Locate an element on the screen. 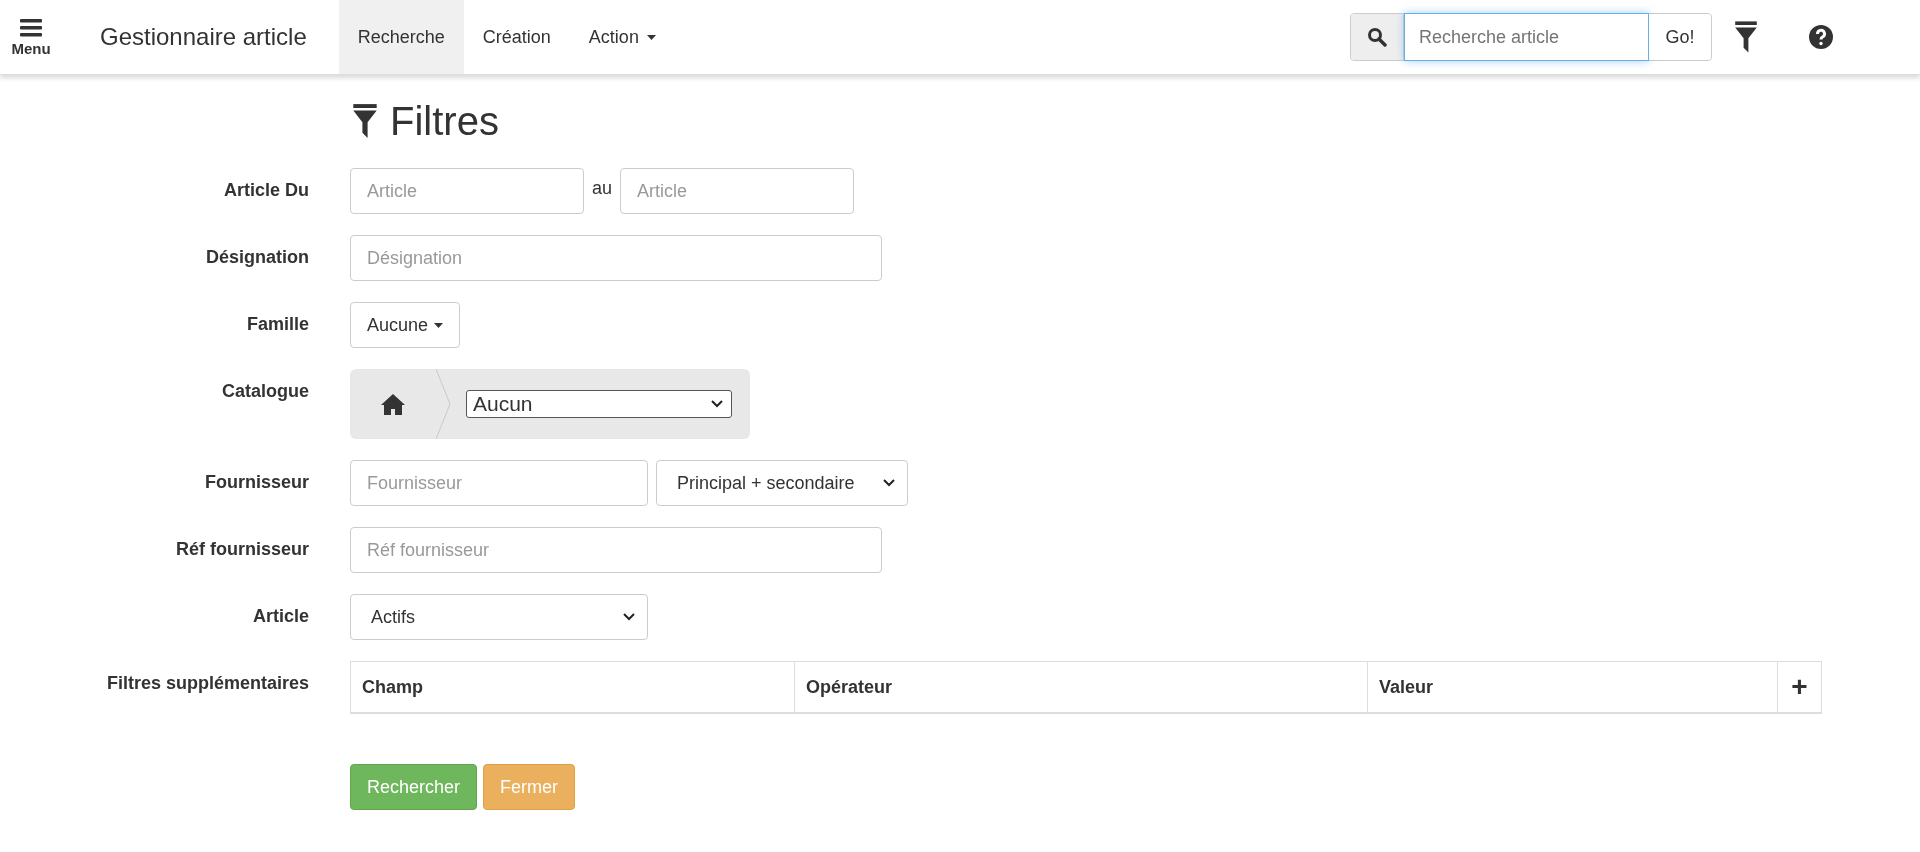  field-label: Catalogue is located at coordinates (265, 391).